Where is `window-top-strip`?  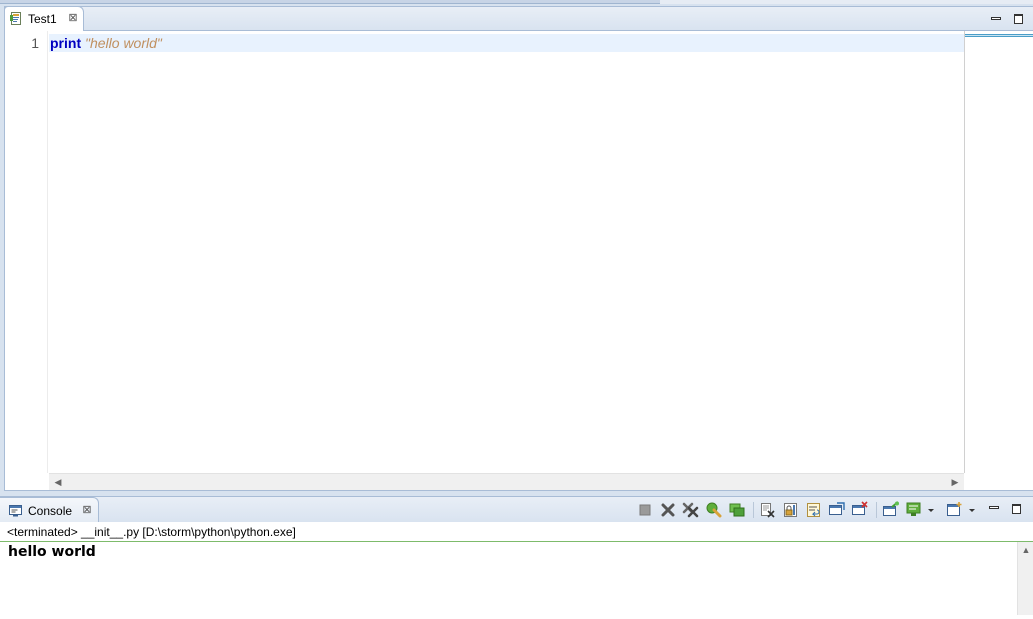
window-top-strip is located at coordinates (516, 2).